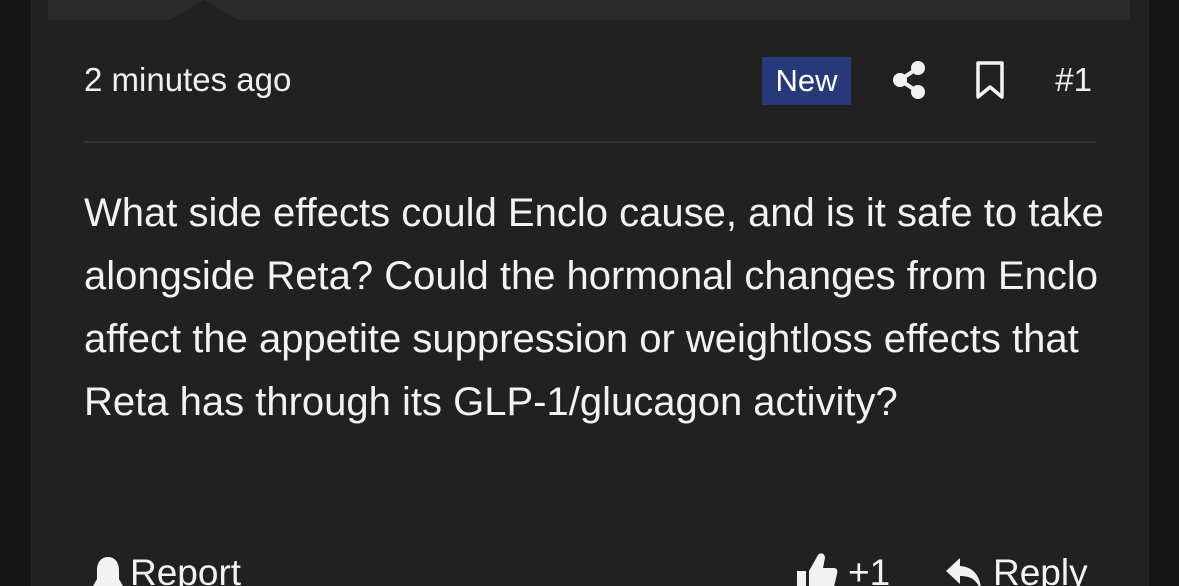 The width and height of the screenshot is (1179, 586). I want to click on reply-icon, so click(963, 572).